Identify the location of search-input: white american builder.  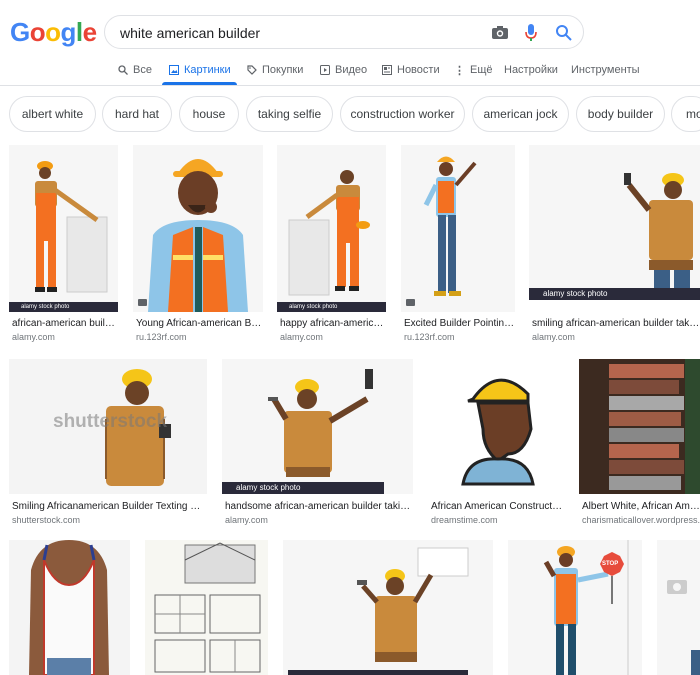
(300, 33).